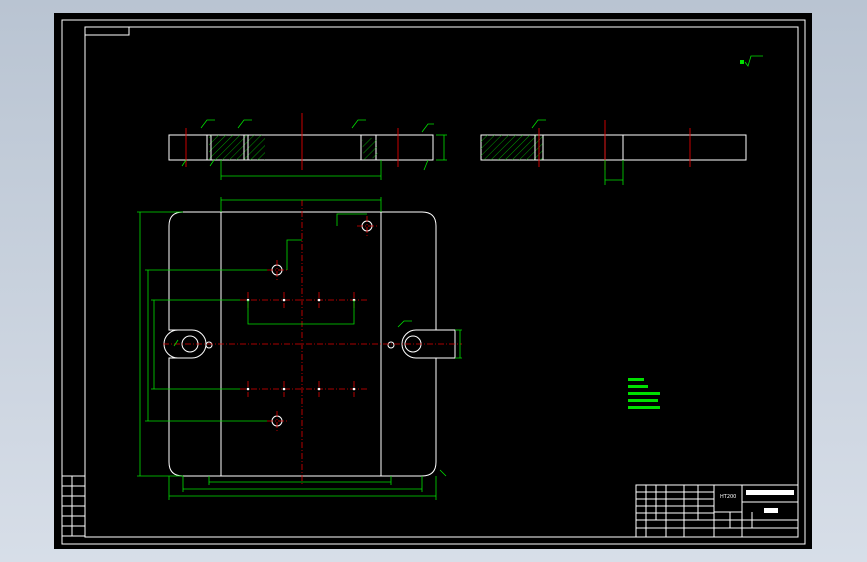 Image resolution: width=867 pixels, height=562 pixels. What do you see at coordinates (107, 31) in the screenshot?
I see `drawing-number-box` at bounding box center [107, 31].